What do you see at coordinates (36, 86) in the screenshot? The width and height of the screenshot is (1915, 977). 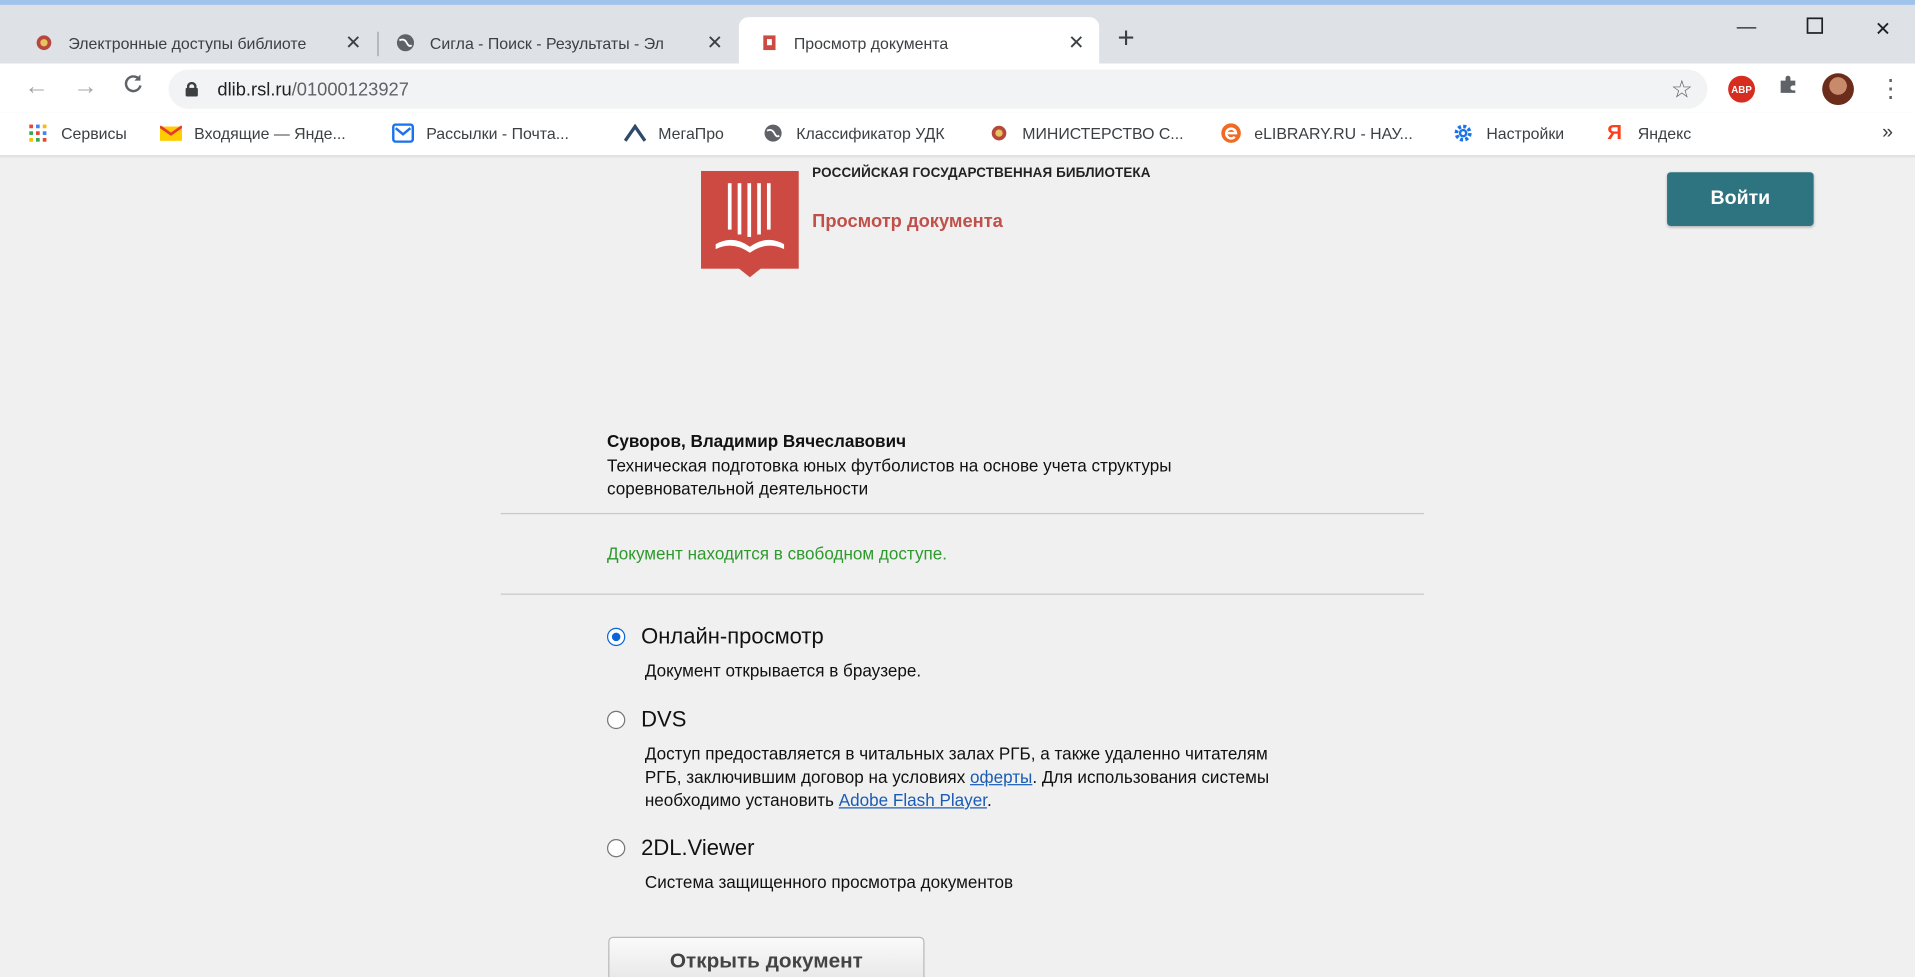 I see `back-arrow-icon: ←` at bounding box center [36, 86].